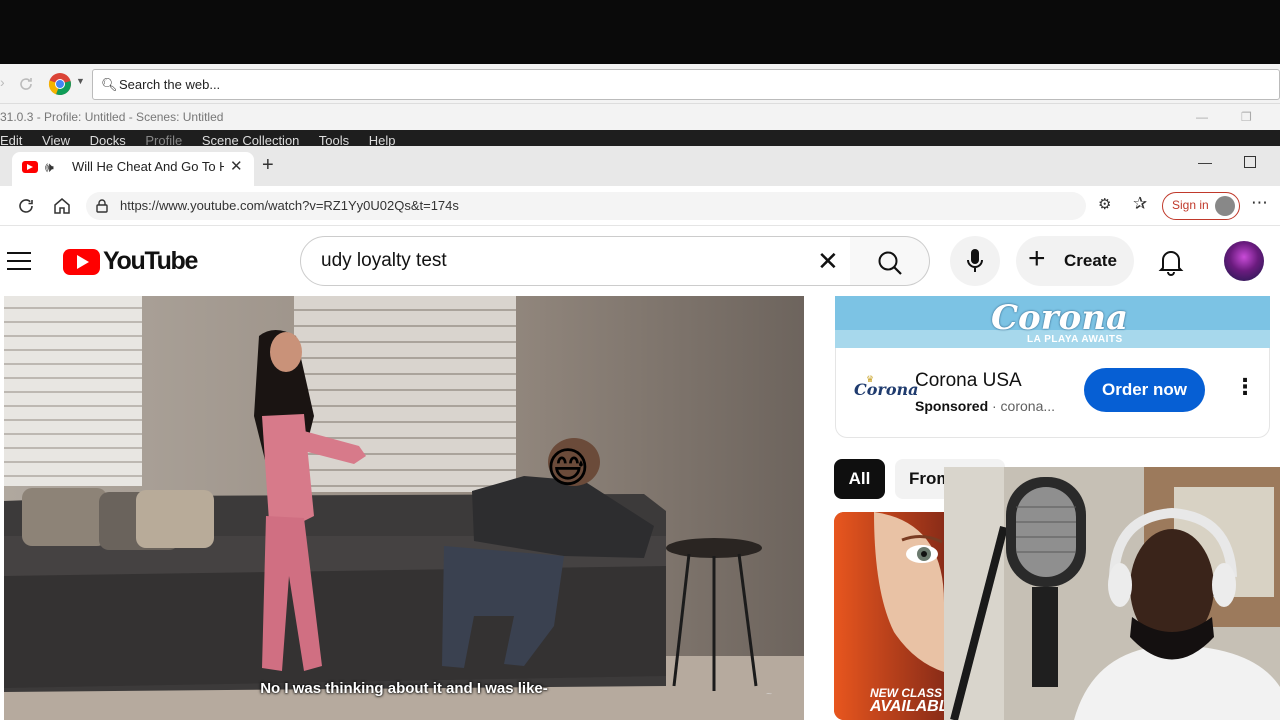 This screenshot has width=1280, height=720. What do you see at coordinates (26, 206) in the screenshot?
I see `refresh-icon` at bounding box center [26, 206].